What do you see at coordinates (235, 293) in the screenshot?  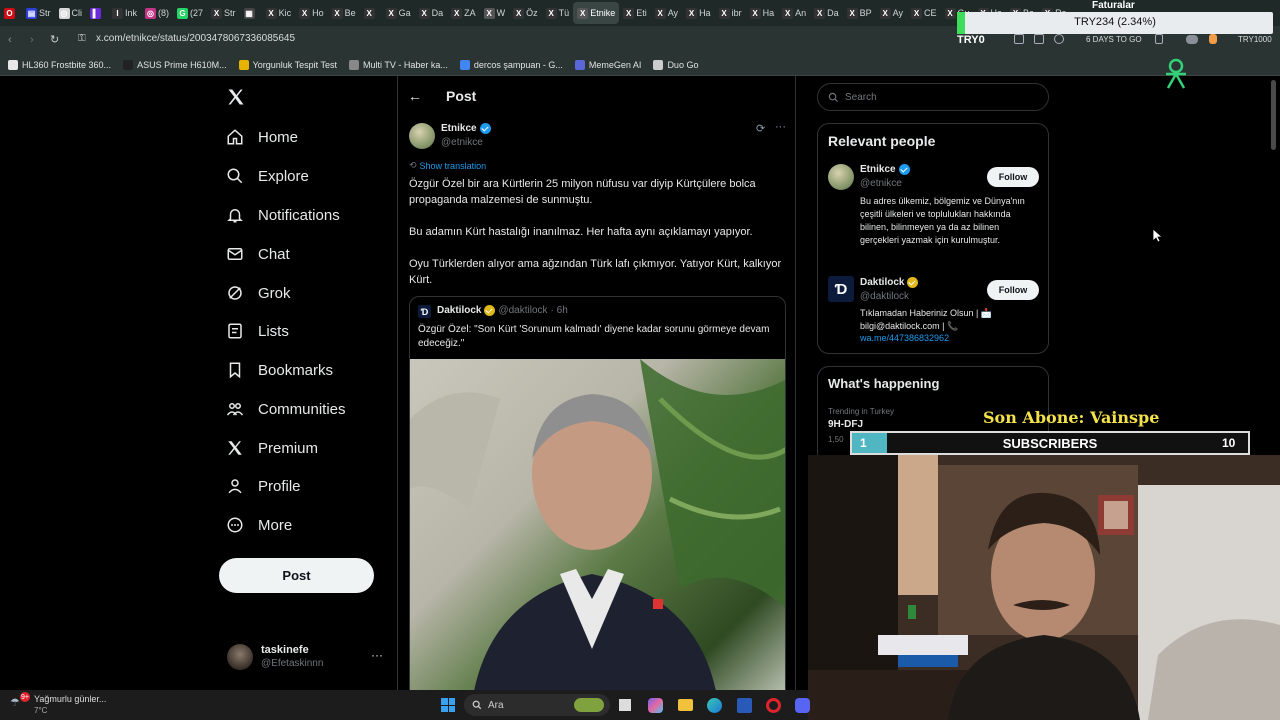 I see `grok-icon` at bounding box center [235, 293].